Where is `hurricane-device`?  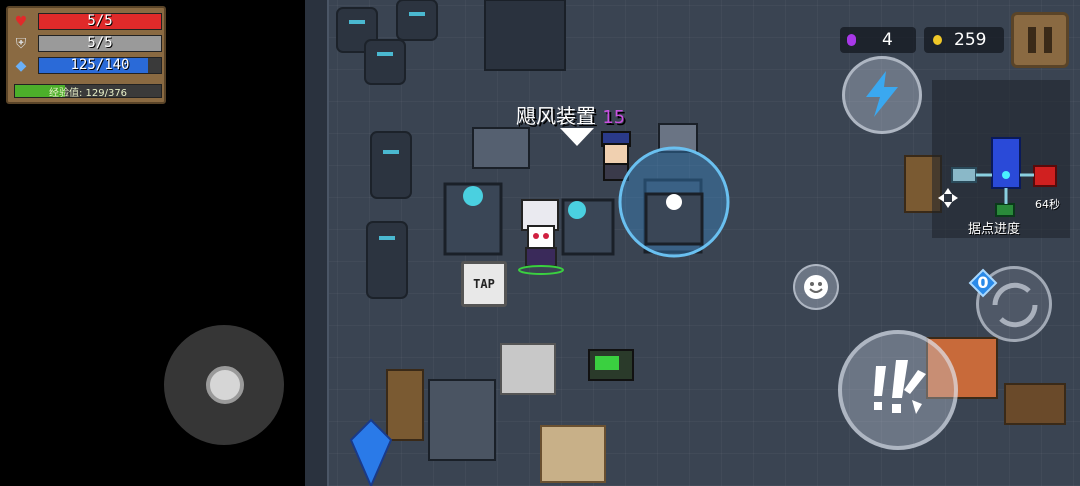
hurricane-device is located at coordinates (675, 202).